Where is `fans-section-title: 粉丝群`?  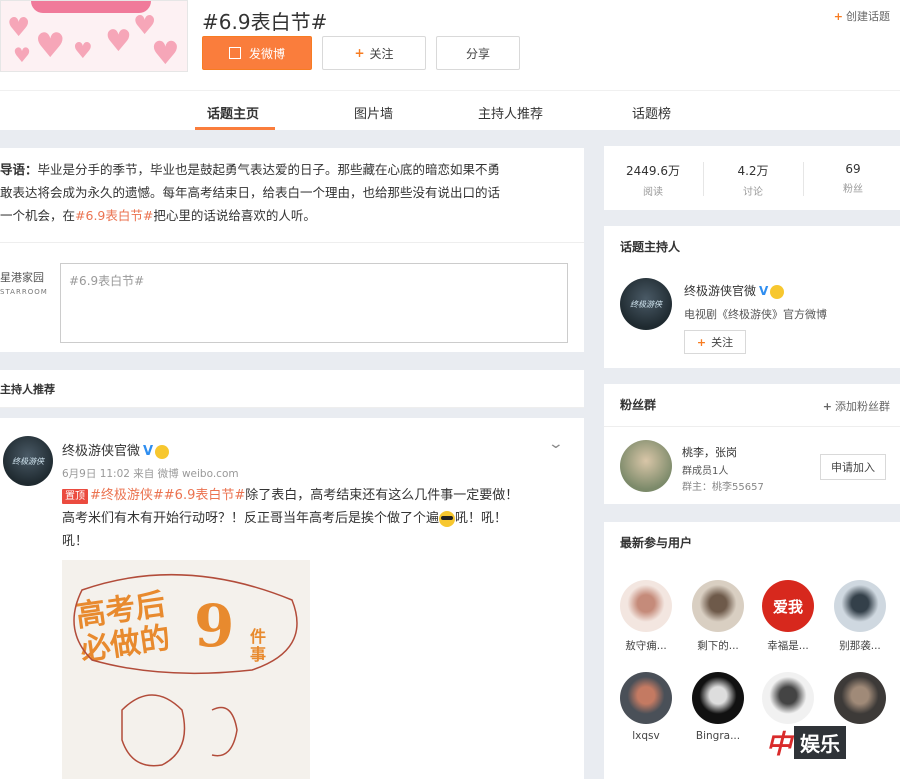 fans-section-title: 粉丝群 is located at coordinates (638, 405).